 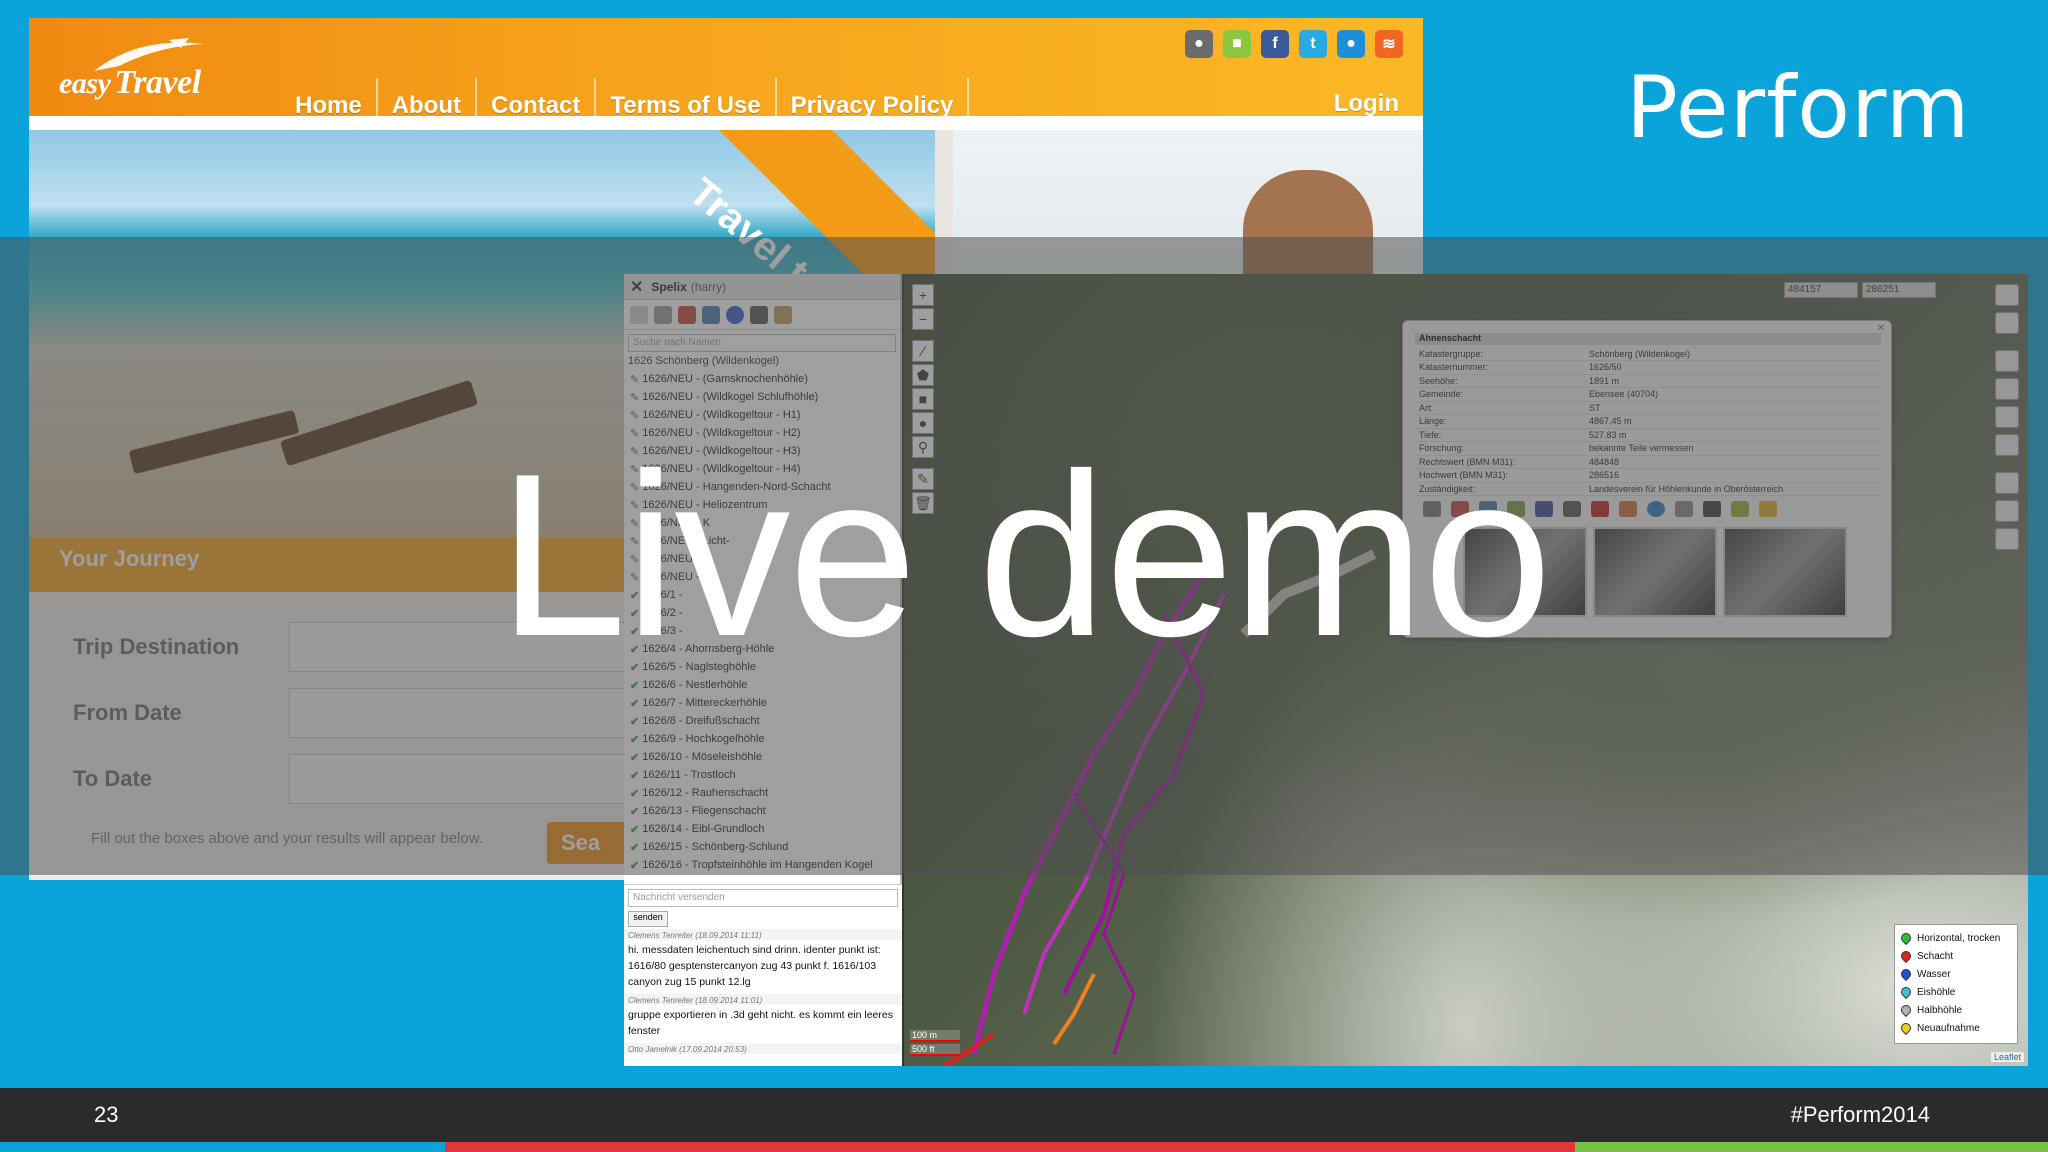 I want to click on users-icon, so click(x=711, y=315).